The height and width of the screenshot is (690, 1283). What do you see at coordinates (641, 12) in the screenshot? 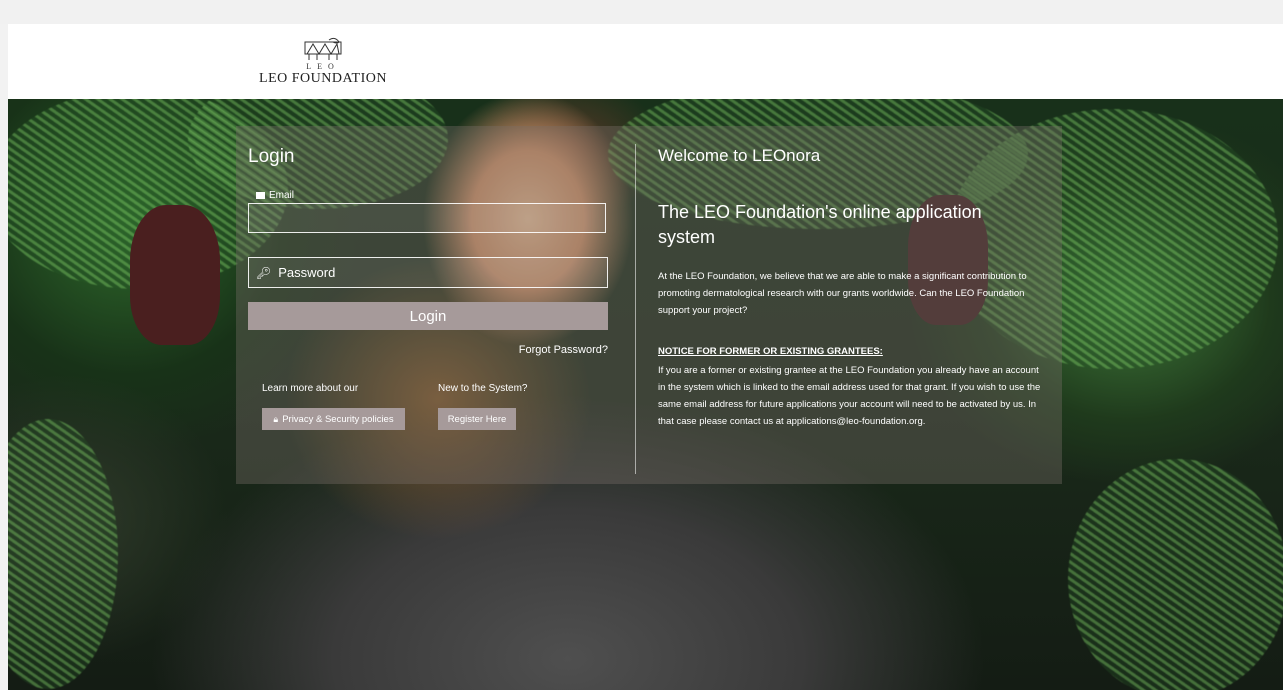
I see `top-strip` at bounding box center [641, 12].